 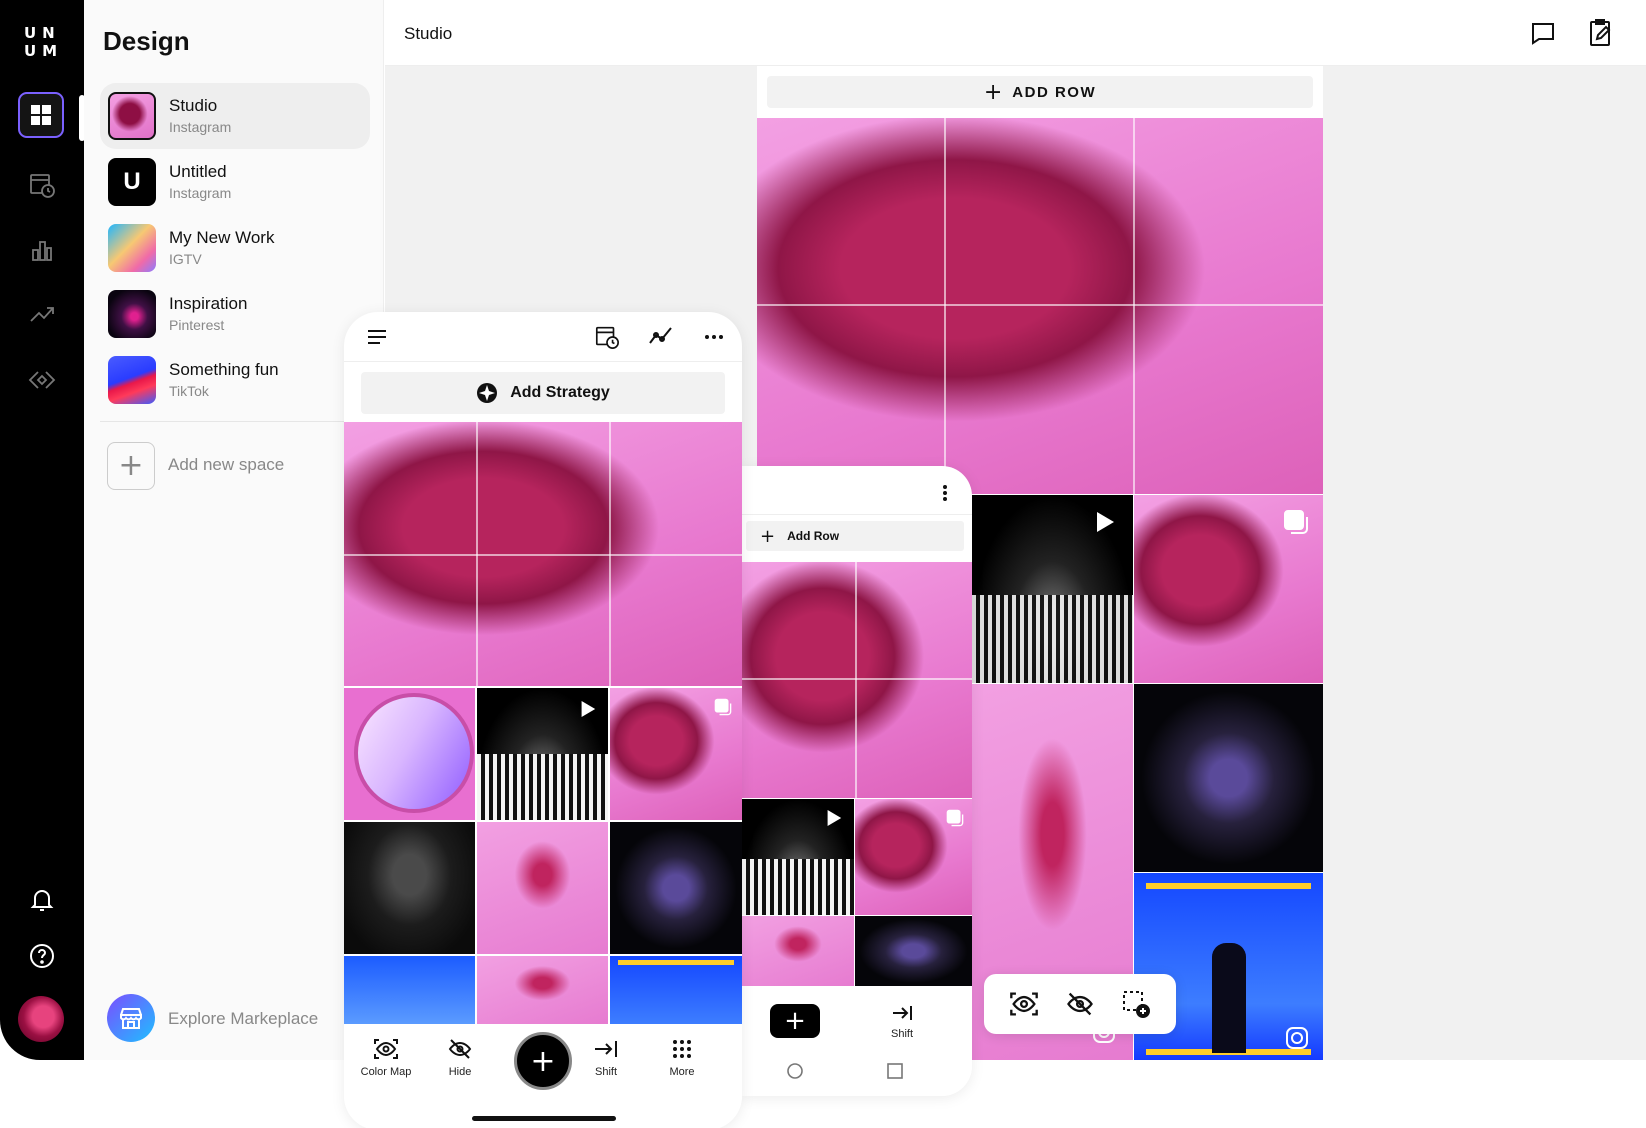 I want to click on storefront-icon, so click(x=131, y=1018).